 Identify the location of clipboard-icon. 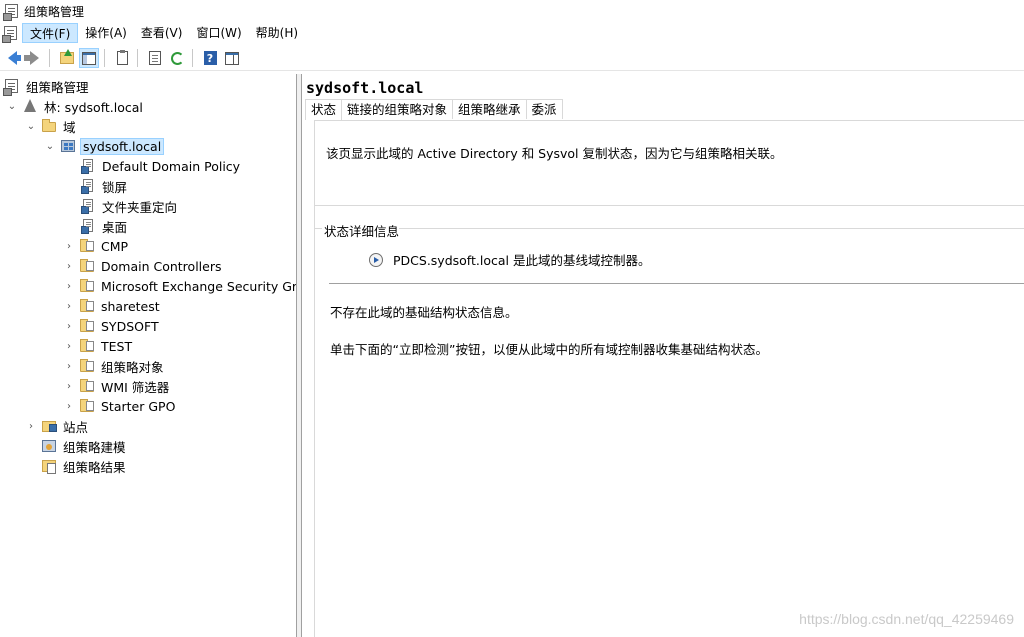
(122, 57).